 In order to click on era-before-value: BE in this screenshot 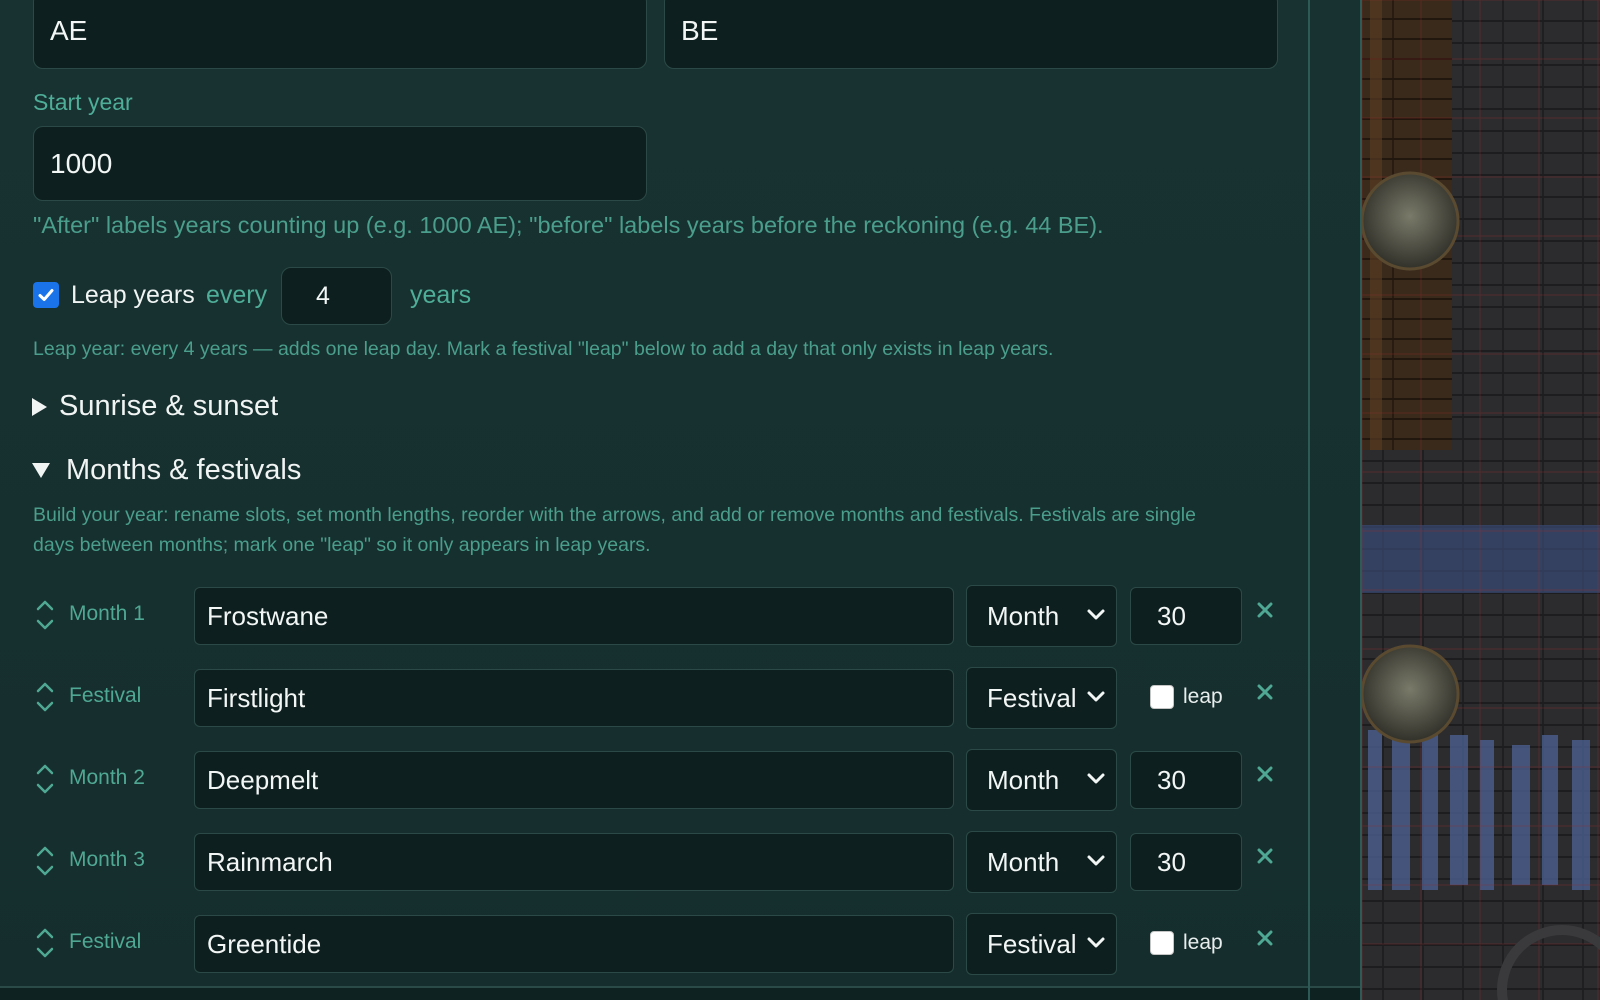, I will do `click(700, 30)`.